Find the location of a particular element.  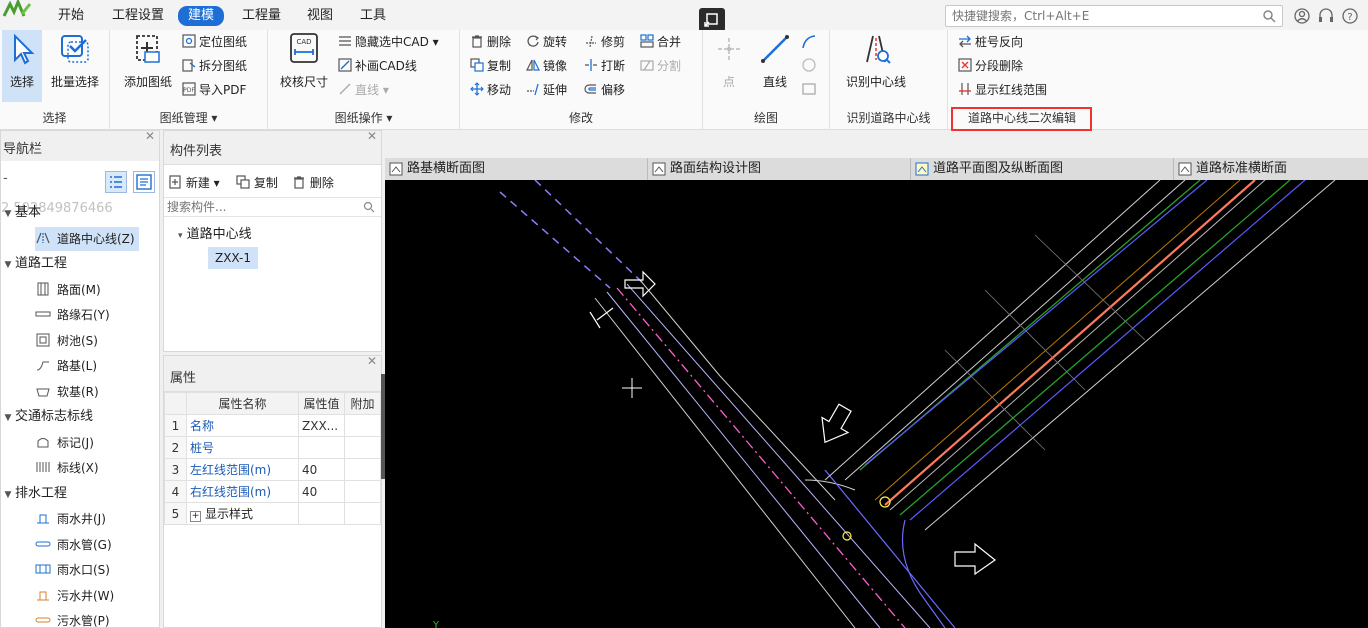

shortcut-search-box is located at coordinates (1114, 16).